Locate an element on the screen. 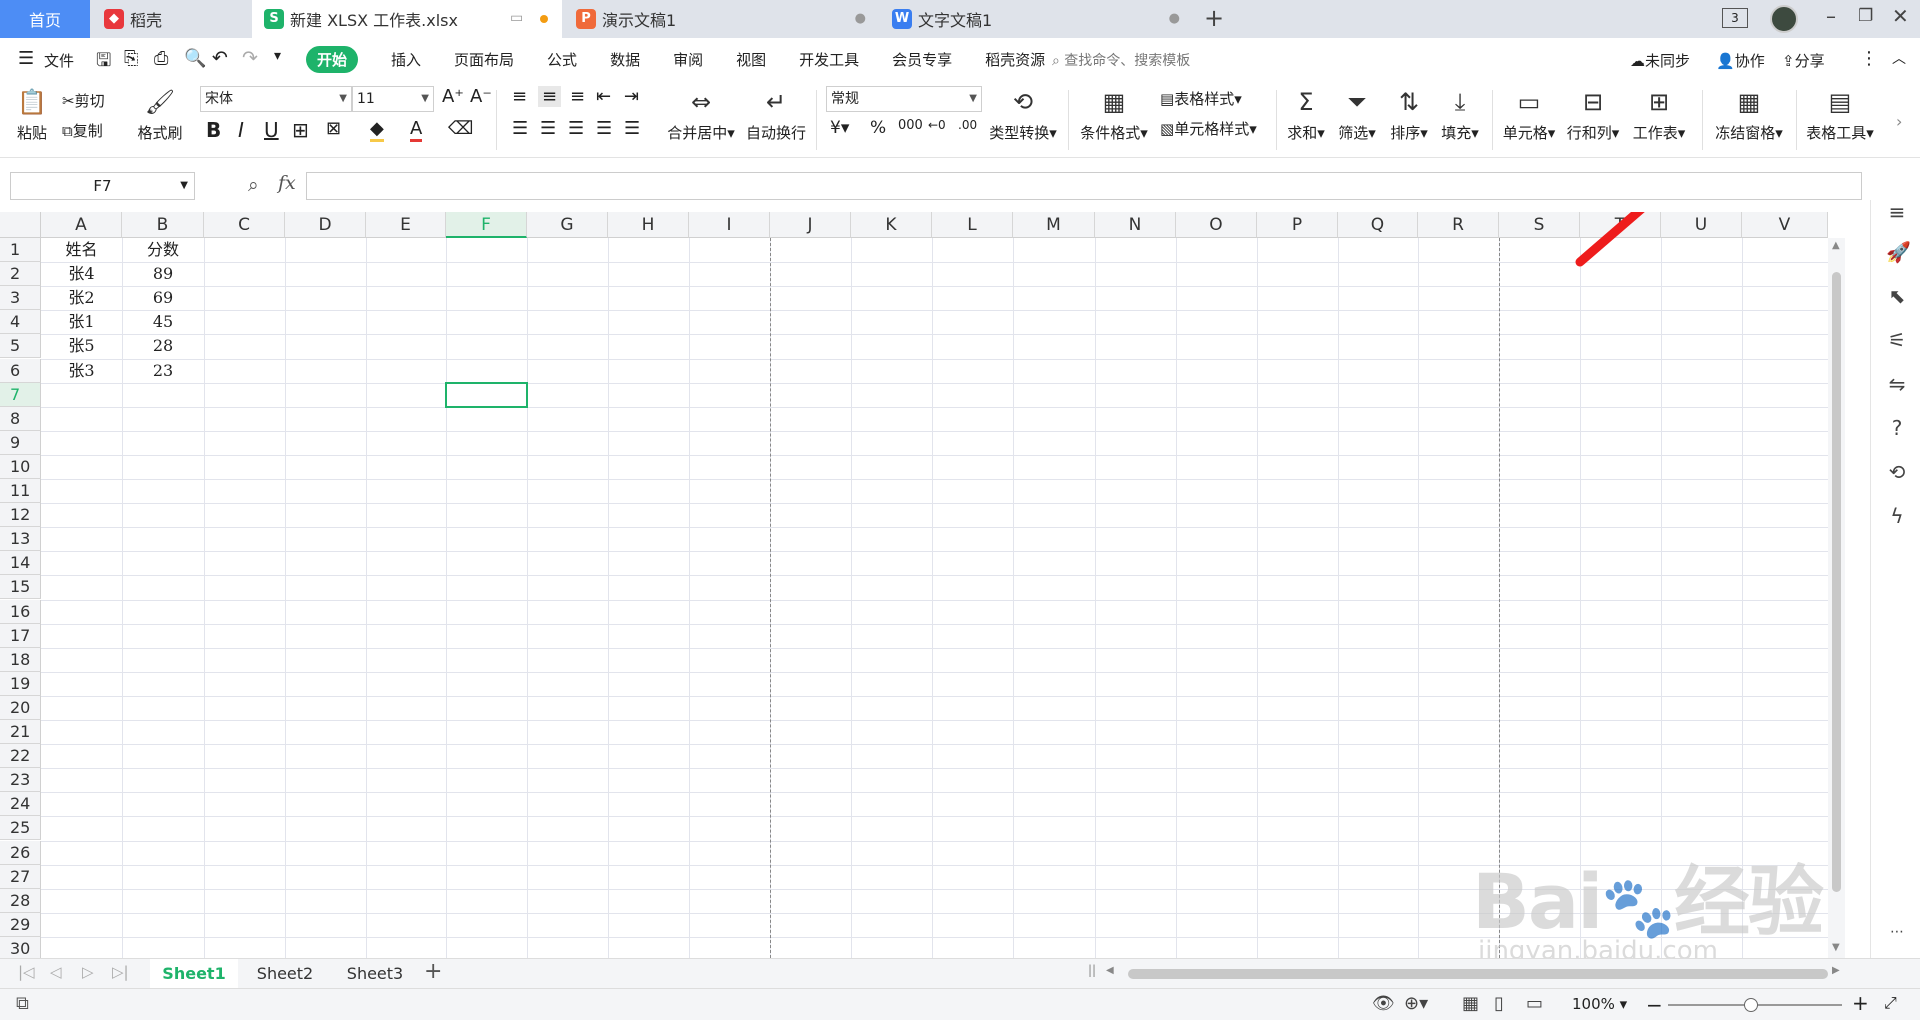 The image size is (1920, 1020). column-header-L: L is located at coordinates (972, 225).